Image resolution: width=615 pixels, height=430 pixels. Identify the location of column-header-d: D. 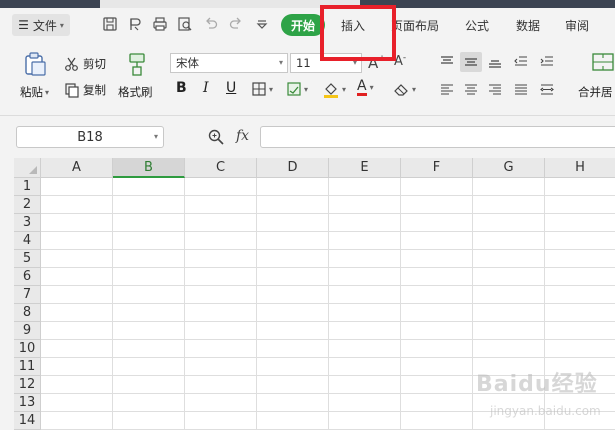
(293, 168).